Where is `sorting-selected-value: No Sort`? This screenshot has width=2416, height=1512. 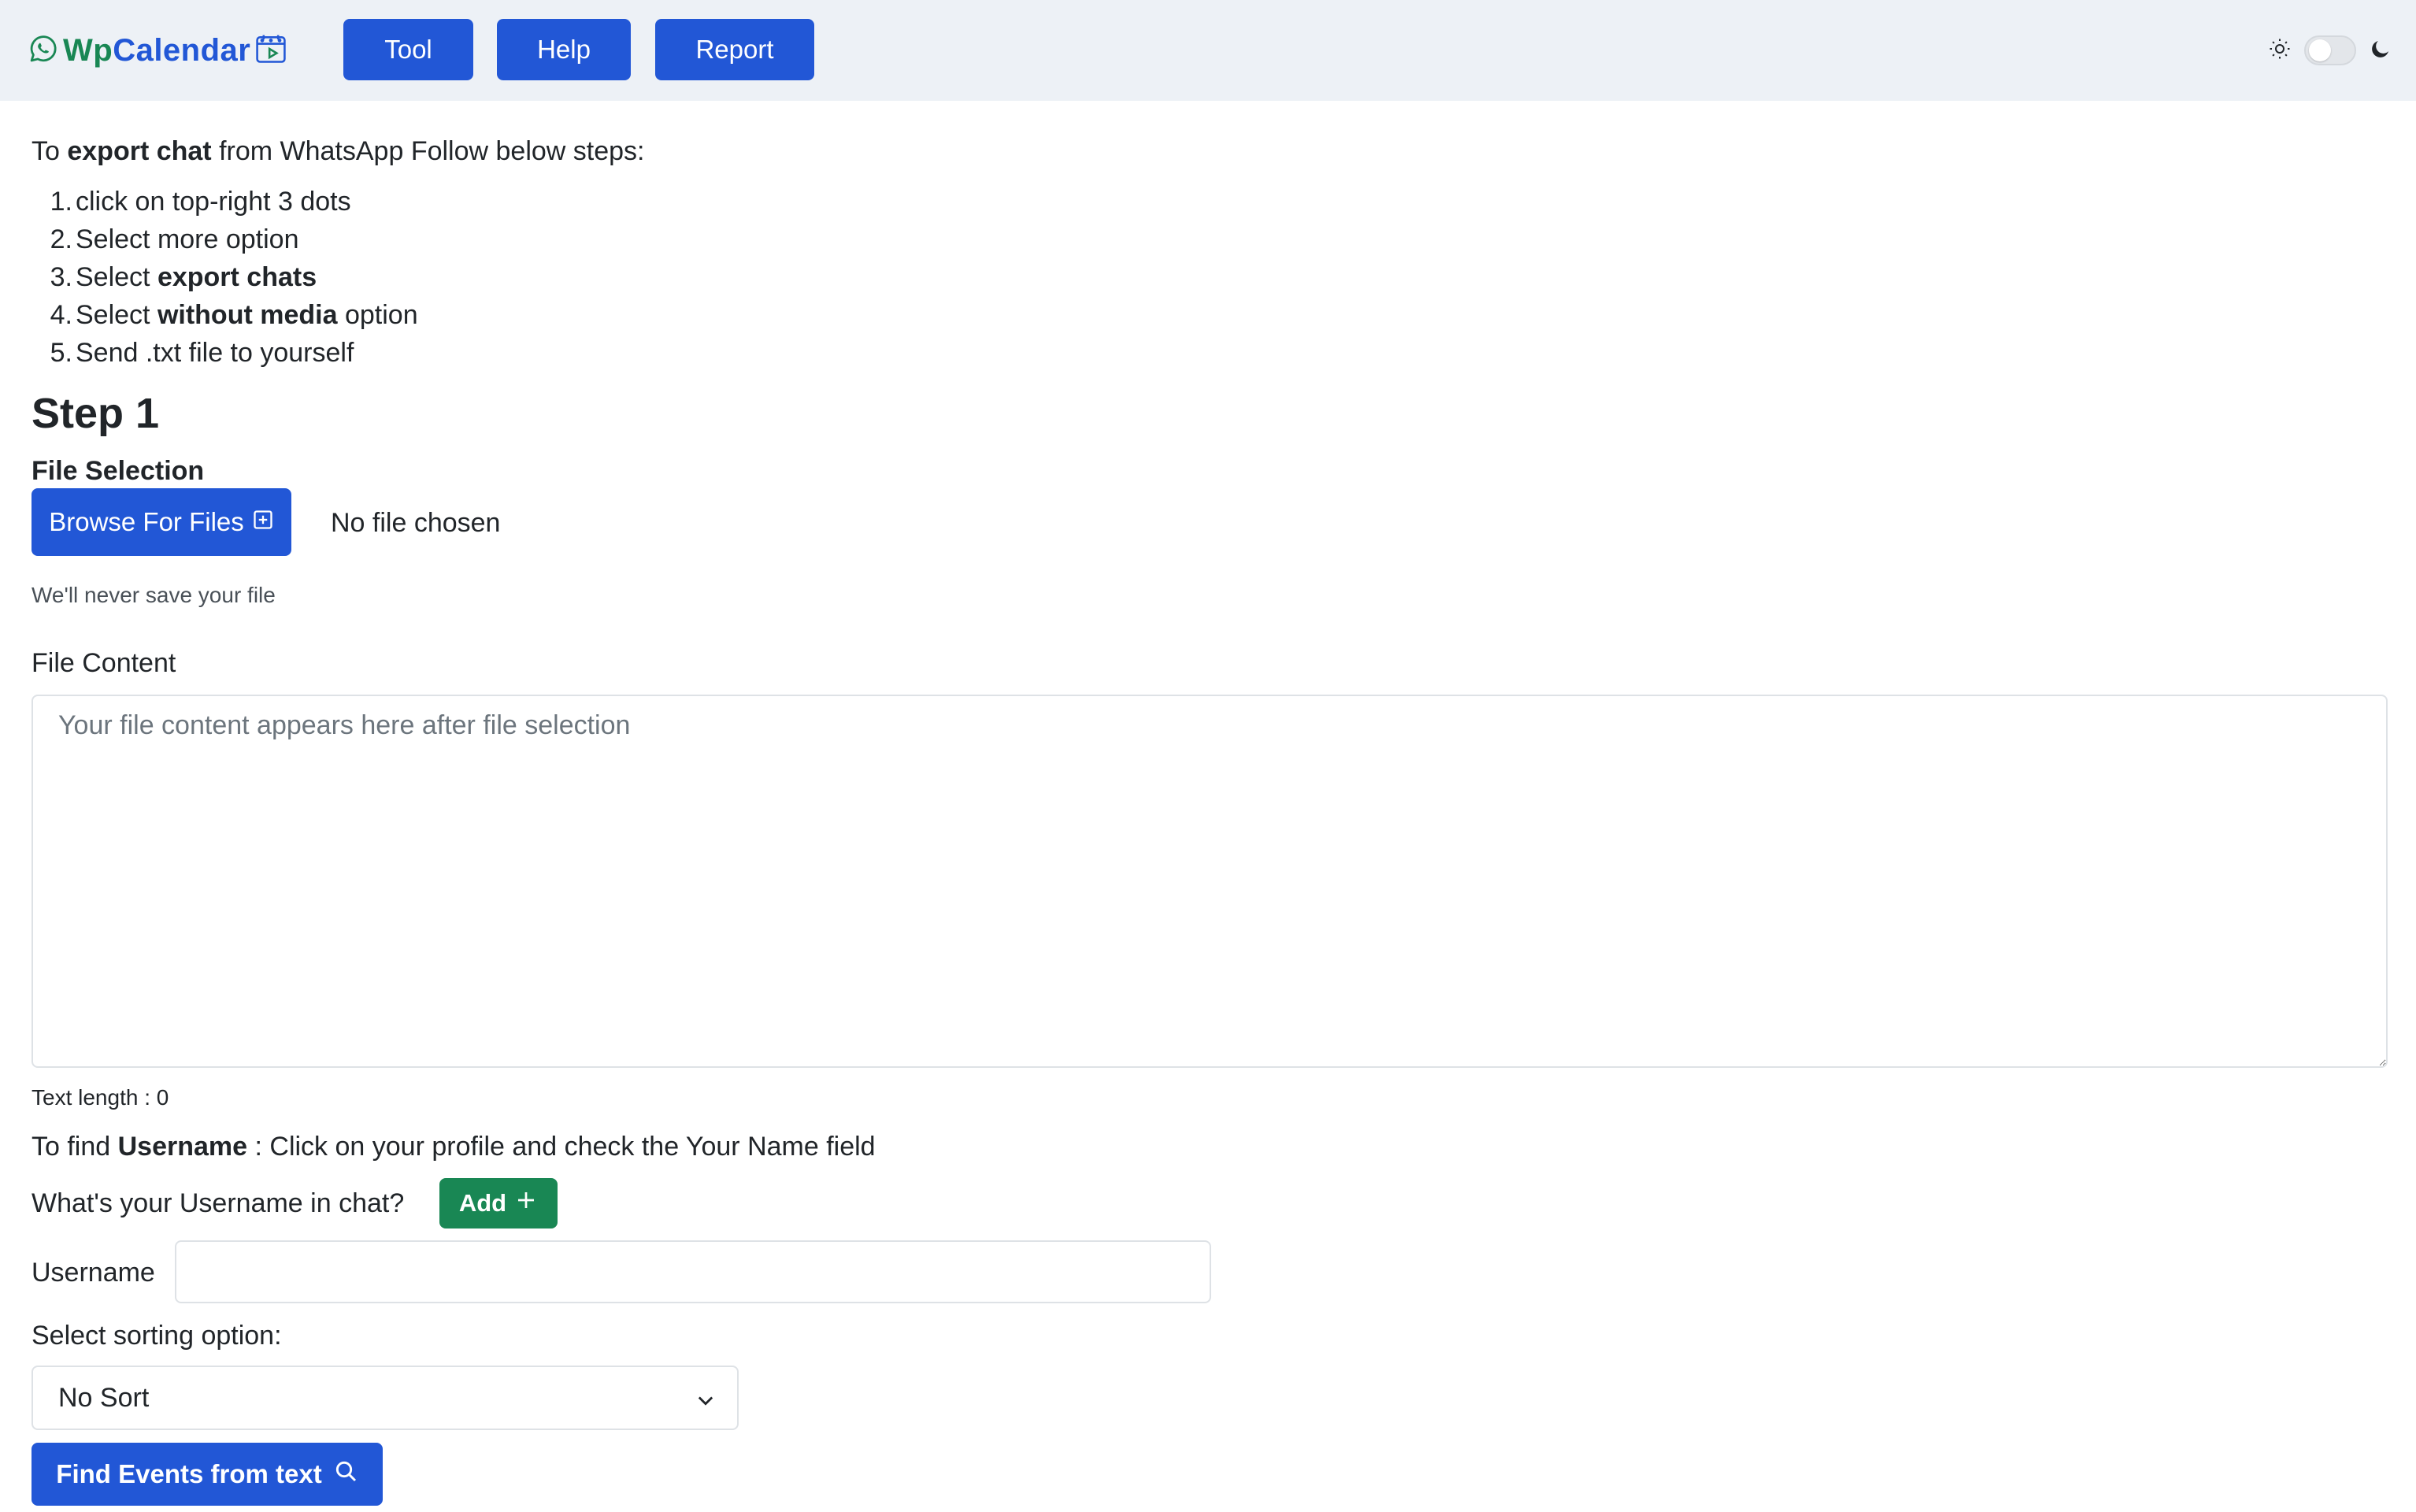 sorting-selected-value: No Sort is located at coordinates (104, 1397).